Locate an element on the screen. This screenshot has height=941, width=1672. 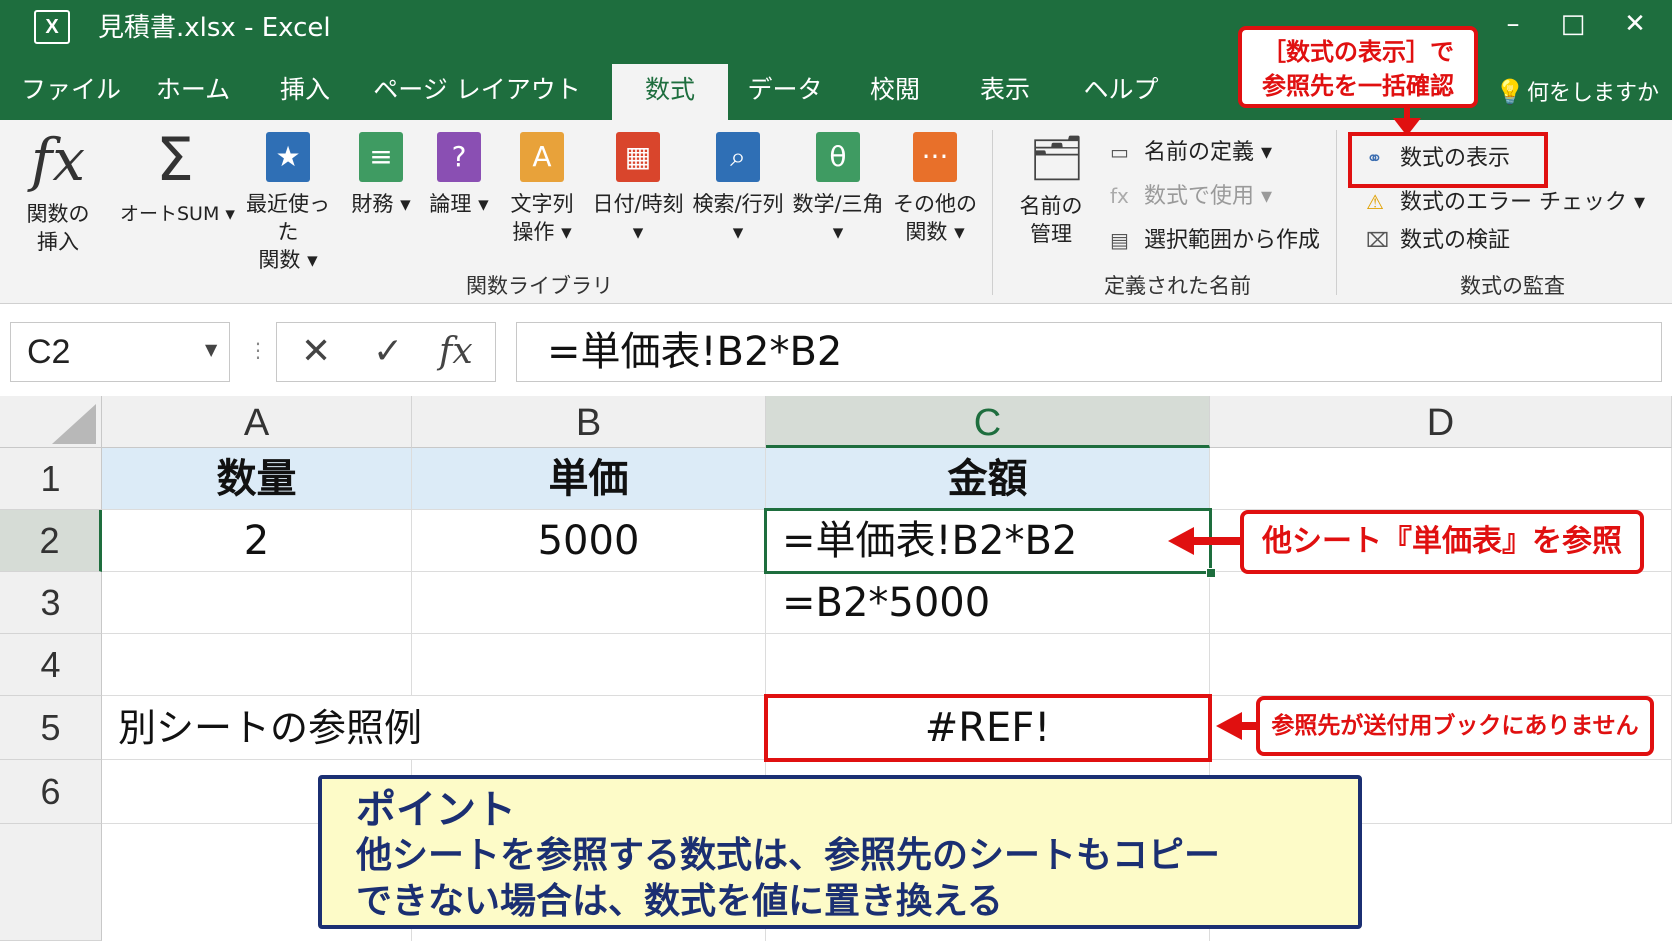
cell-a2: 2 is located at coordinates (257, 541).